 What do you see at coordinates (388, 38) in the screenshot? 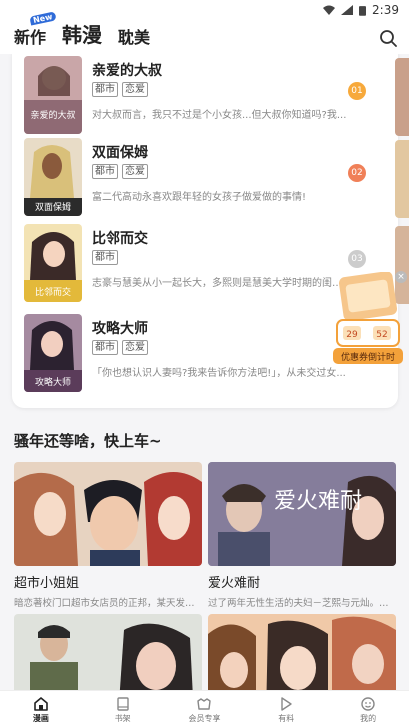
I see `search-icon` at bounding box center [388, 38].